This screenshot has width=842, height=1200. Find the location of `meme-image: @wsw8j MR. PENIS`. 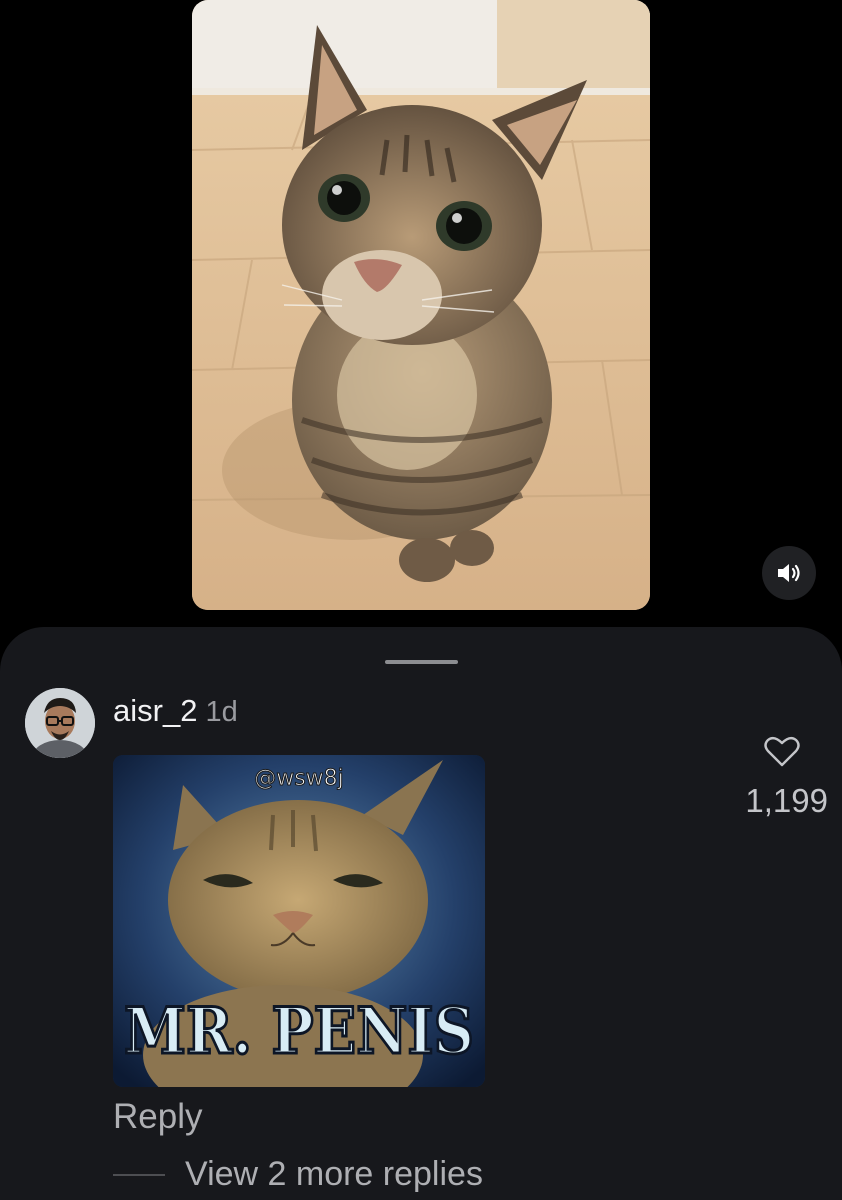

meme-image: @wsw8j MR. PENIS is located at coordinates (299, 921).